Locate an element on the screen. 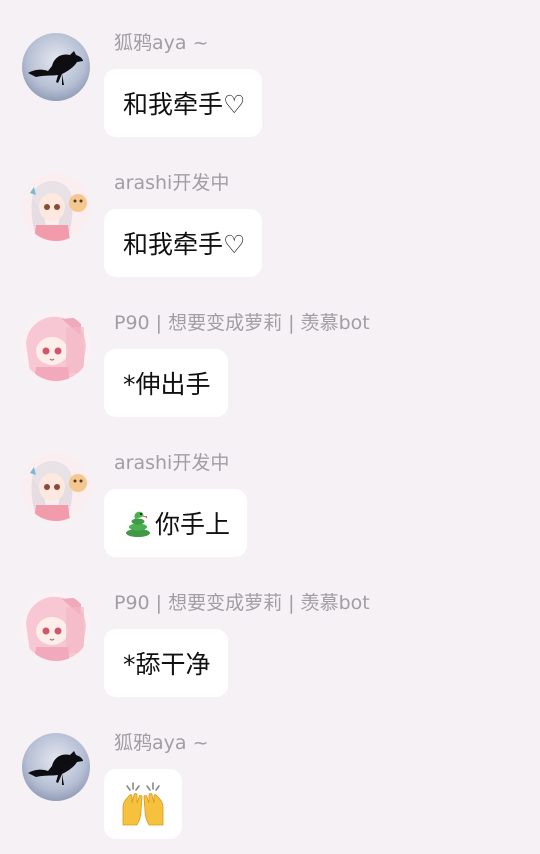 This screenshot has height=854, width=540. message-text: *伸出手 is located at coordinates (167, 384).